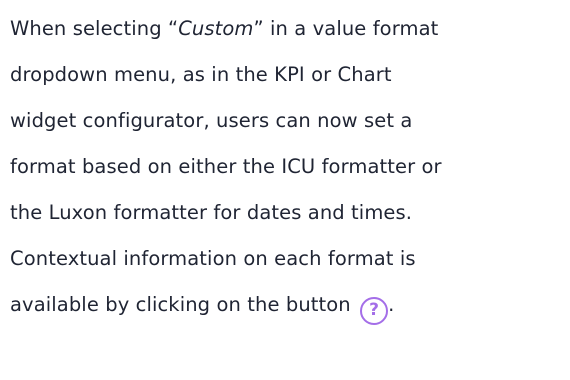 The width and height of the screenshot is (570, 380). Describe the element at coordinates (211, 120) in the screenshot. I see `paragraph-line-3: widget configurator, users can now set a` at that location.